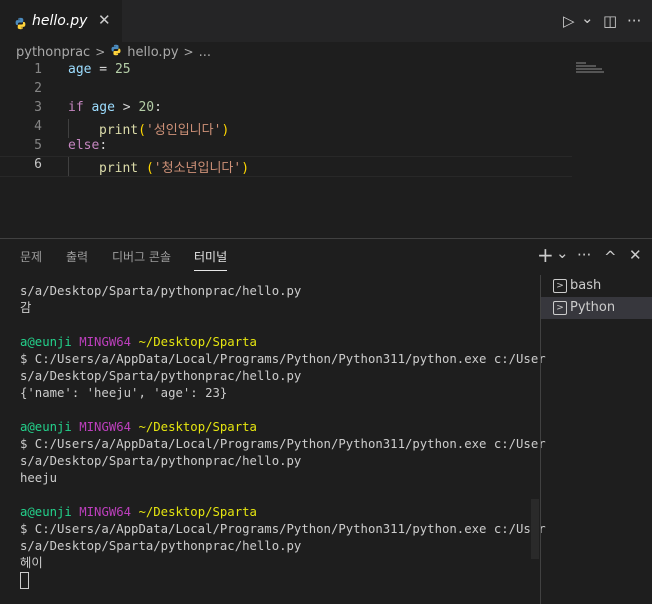 This screenshot has height=604, width=652. I want to click on terminal-scrollbar, so click(535, 529).